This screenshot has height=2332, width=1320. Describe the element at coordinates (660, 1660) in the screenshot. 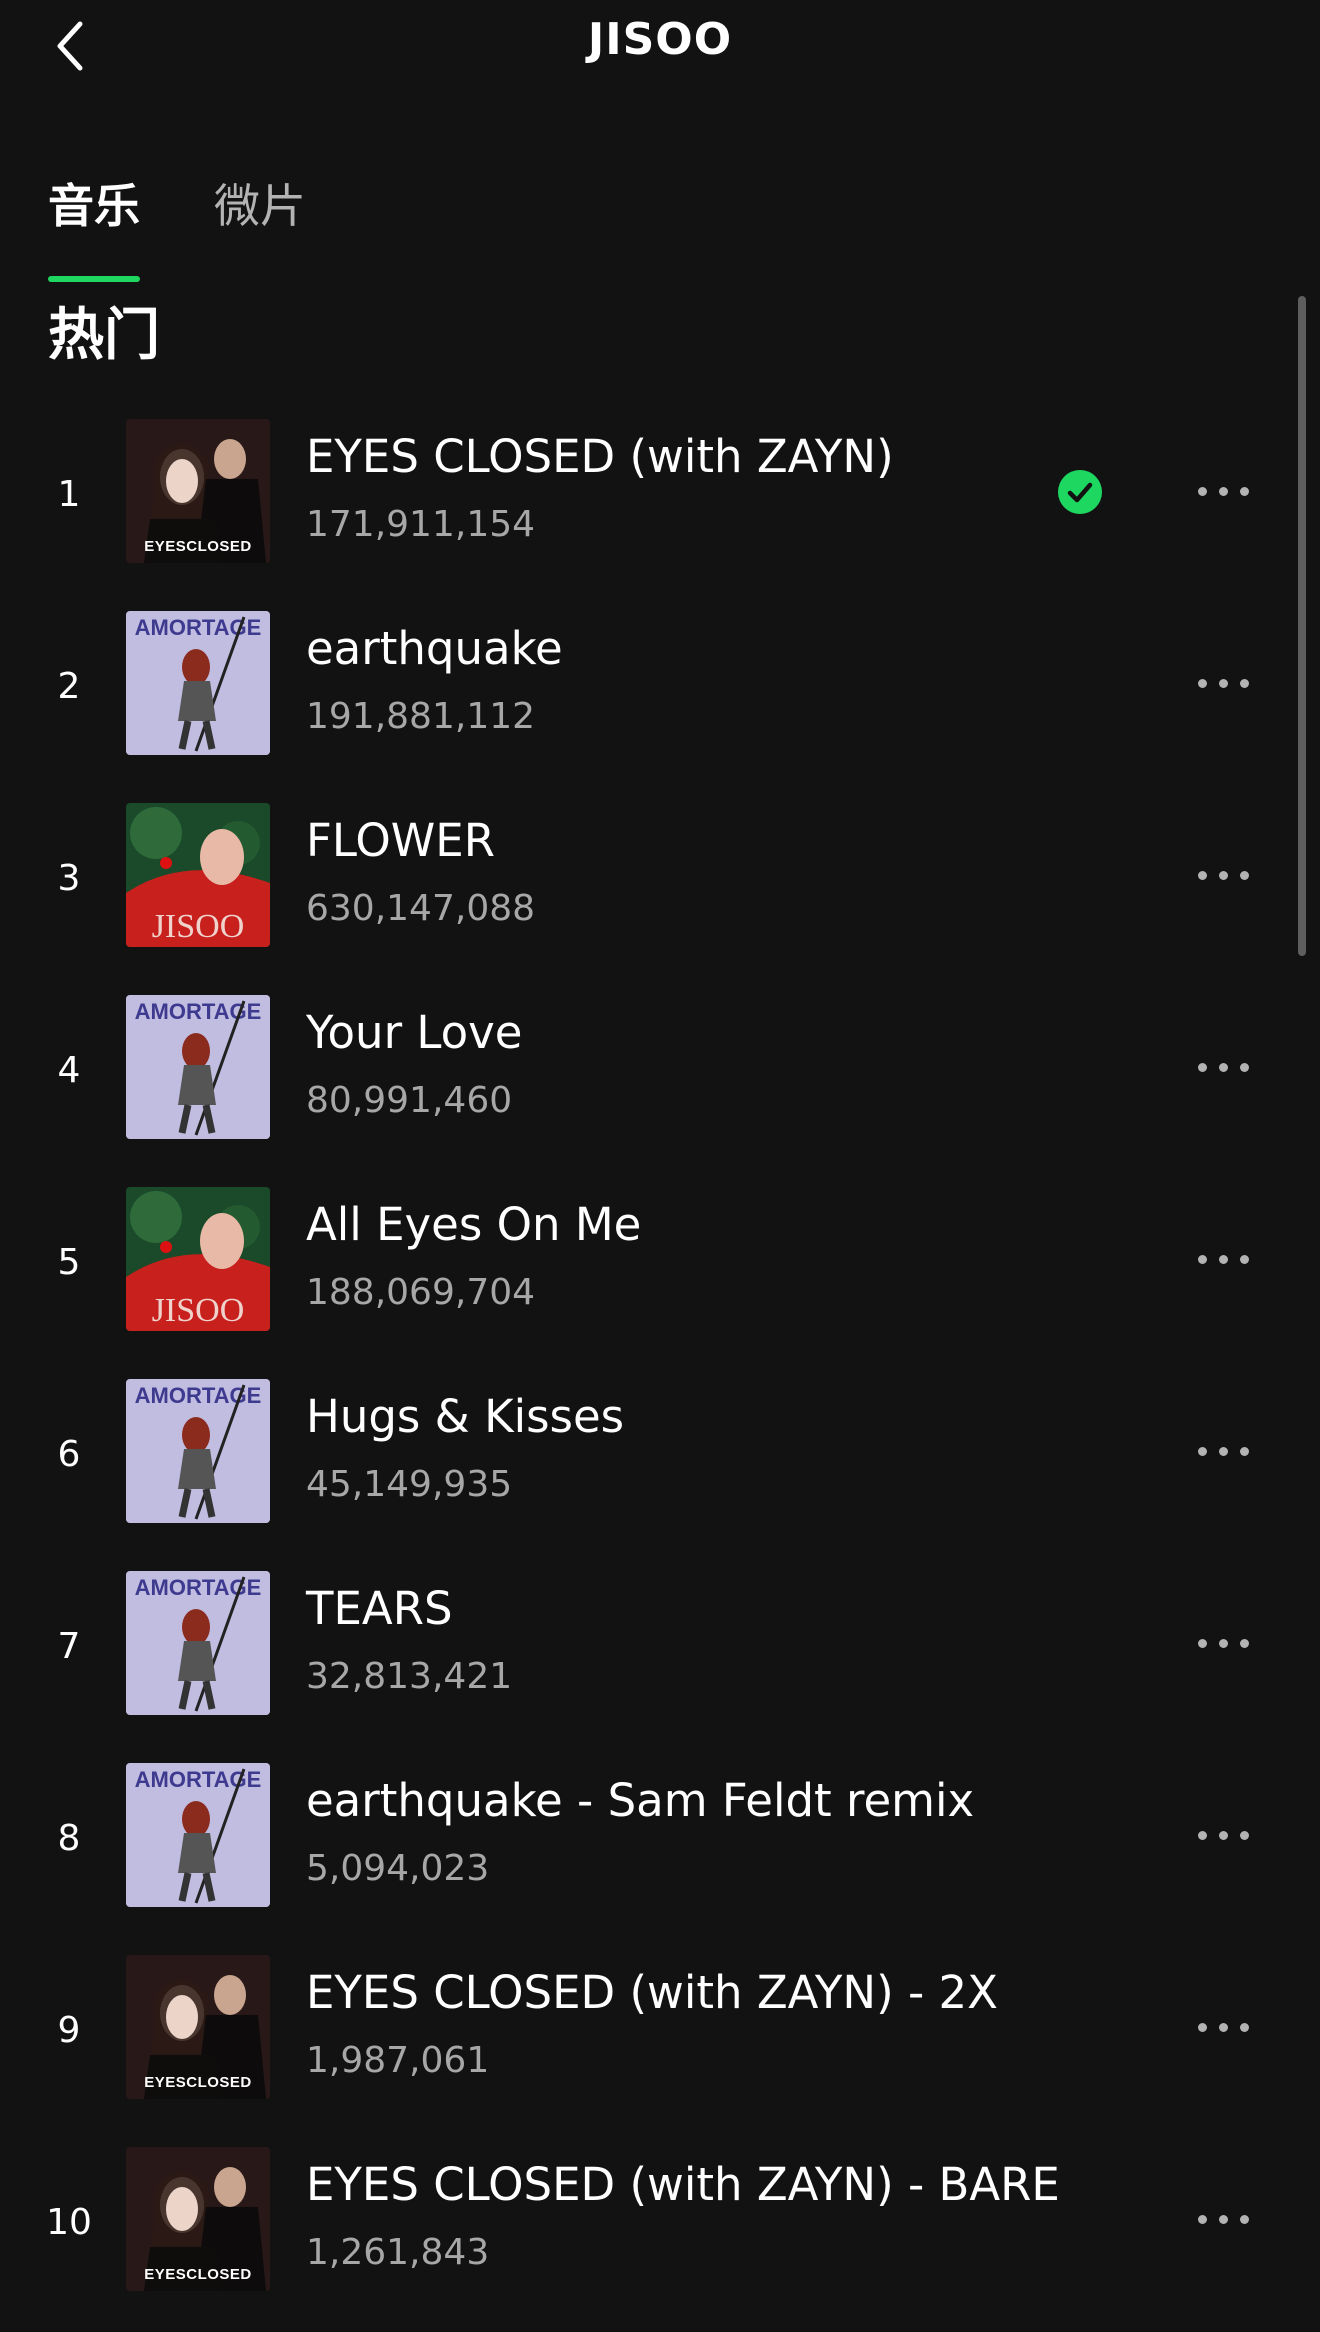

I see `track-row: 7 AMORTAGE TEARS 32,813,421` at that location.